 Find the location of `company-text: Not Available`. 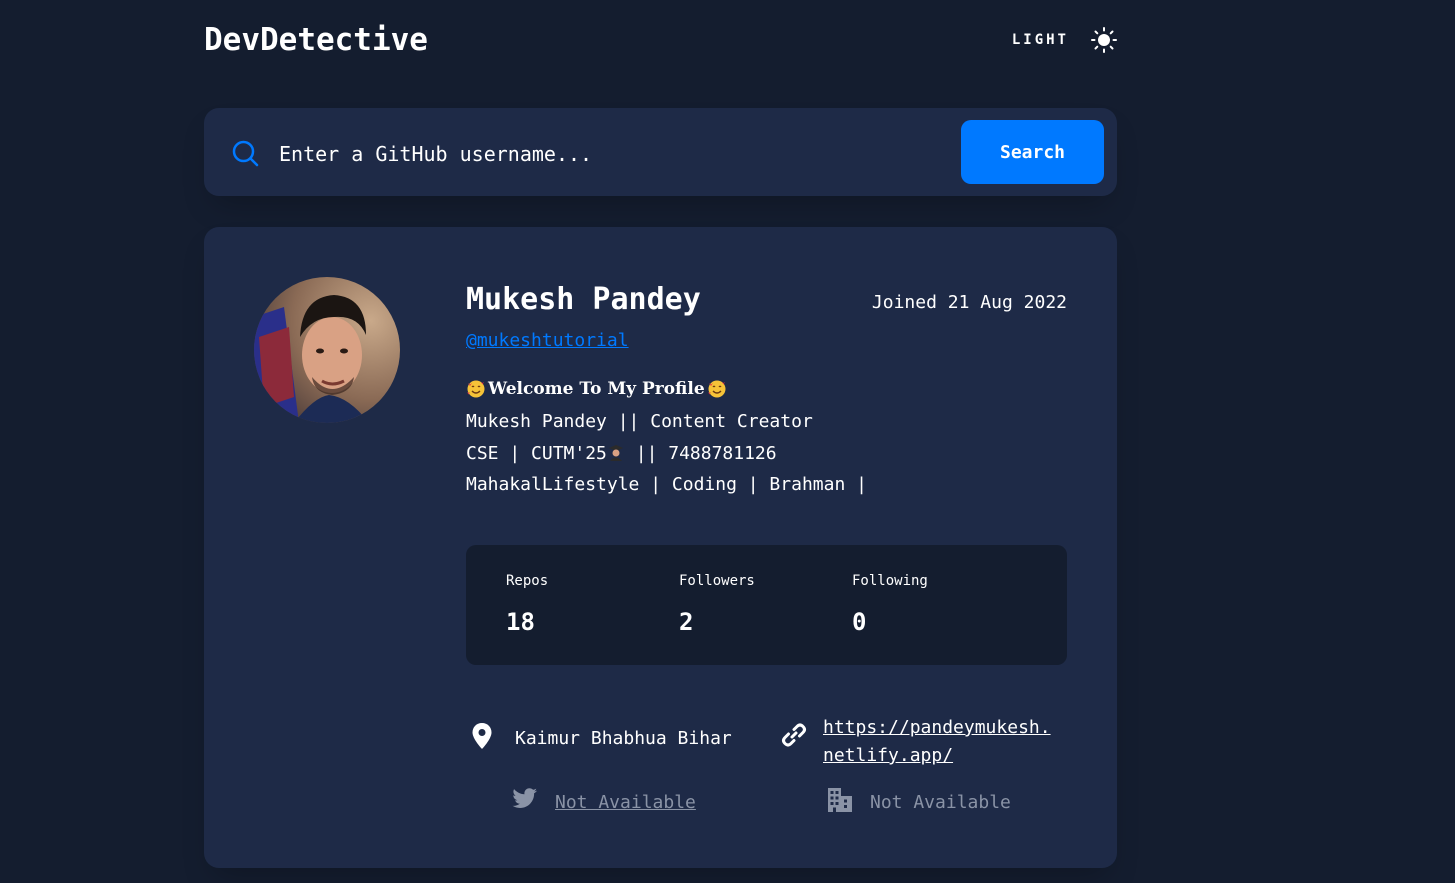

company-text: Not Available is located at coordinates (940, 802).